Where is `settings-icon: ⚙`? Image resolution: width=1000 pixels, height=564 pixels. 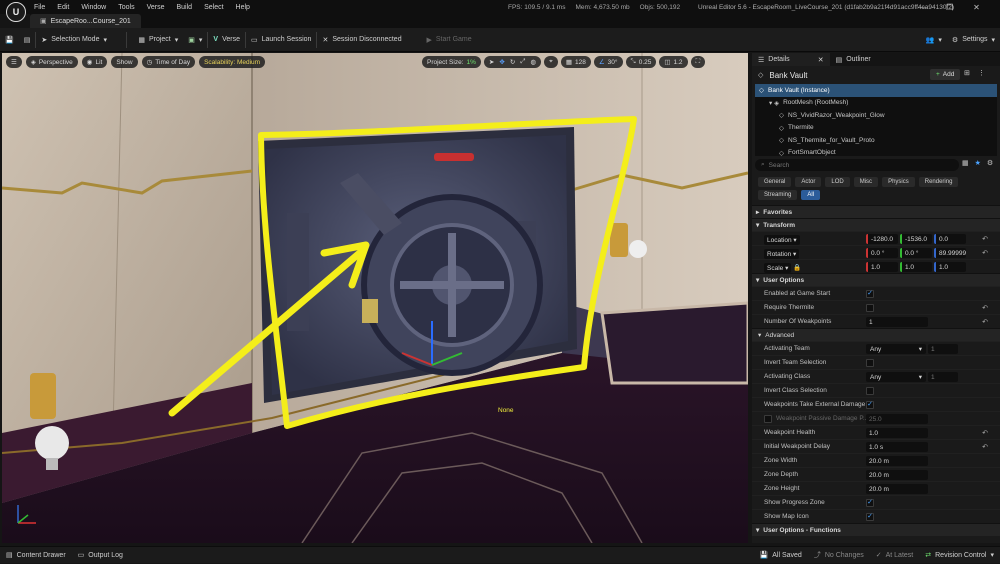
settings-icon: ⚙ is located at coordinates (990, 163).